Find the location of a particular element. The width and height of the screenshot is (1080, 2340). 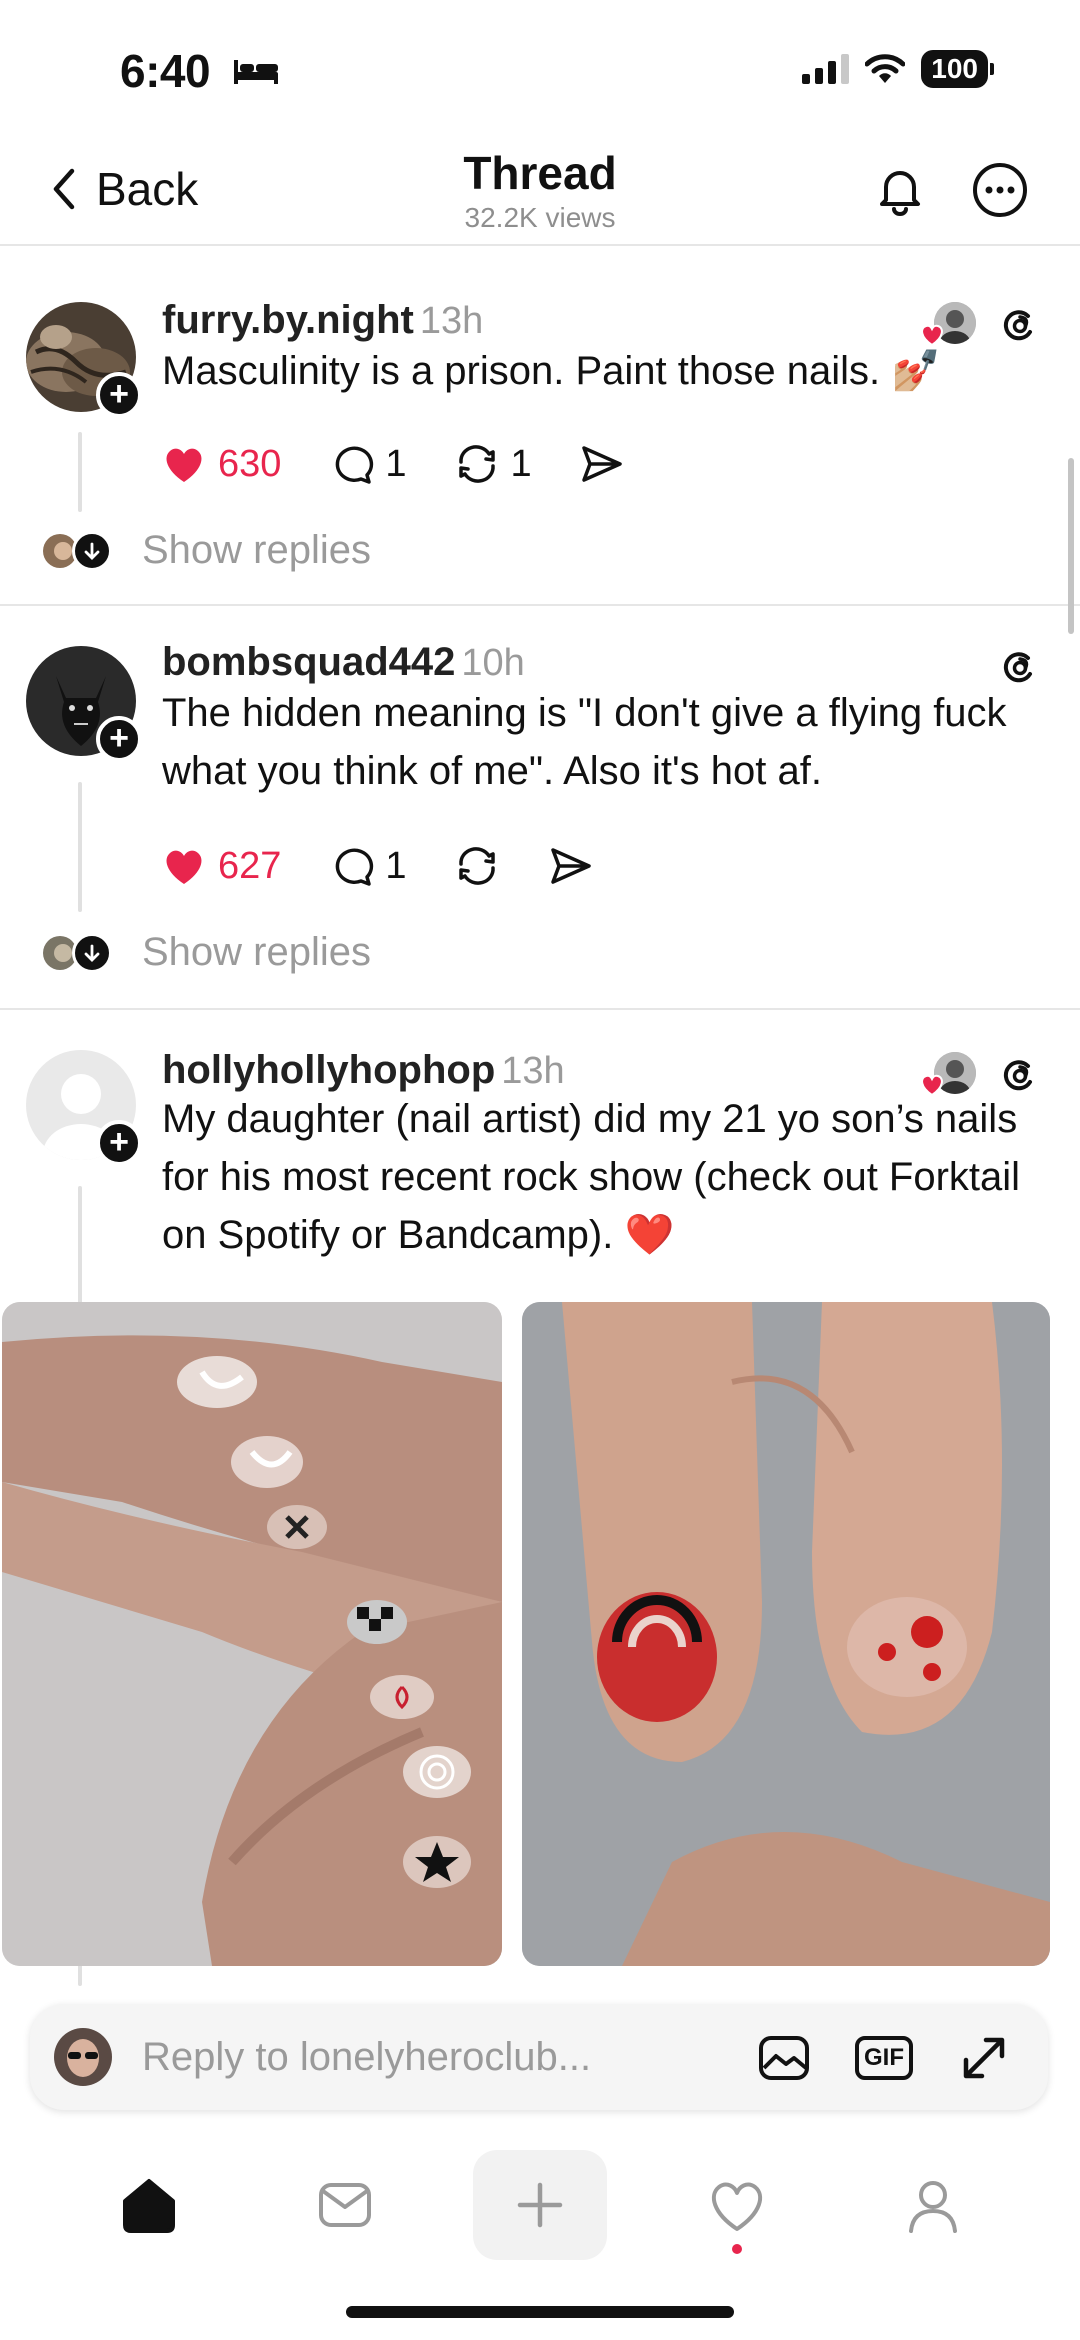

author-liked-badge is located at coordinates (947, 324).